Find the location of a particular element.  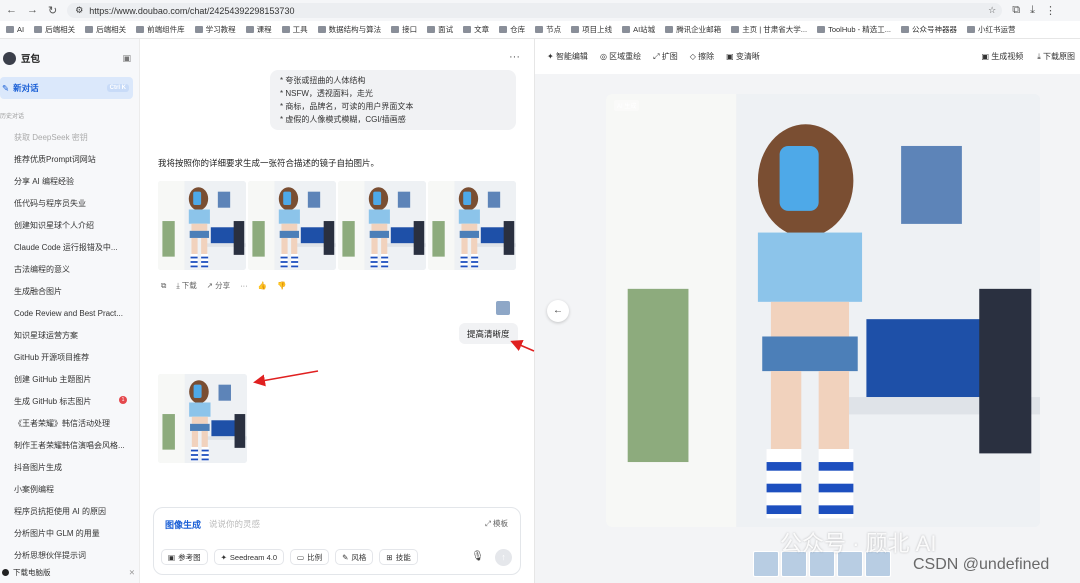

collapse-sidebar-icon: ▣ is located at coordinates (126, 58).